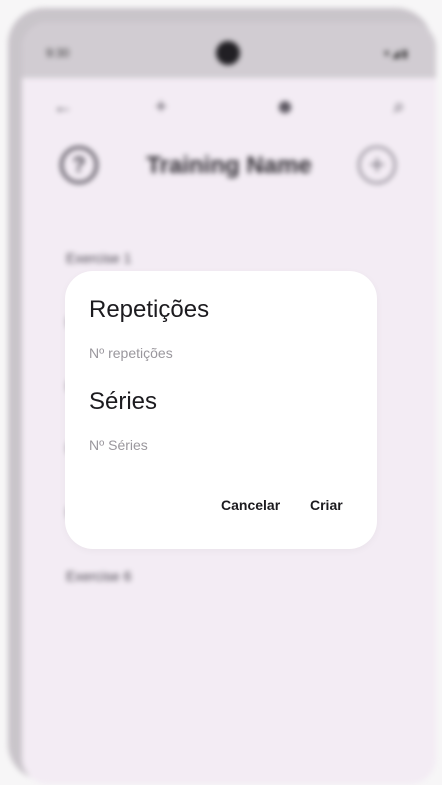  Describe the element at coordinates (219, 445) in the screenshot. I see `sets-input` at that location.